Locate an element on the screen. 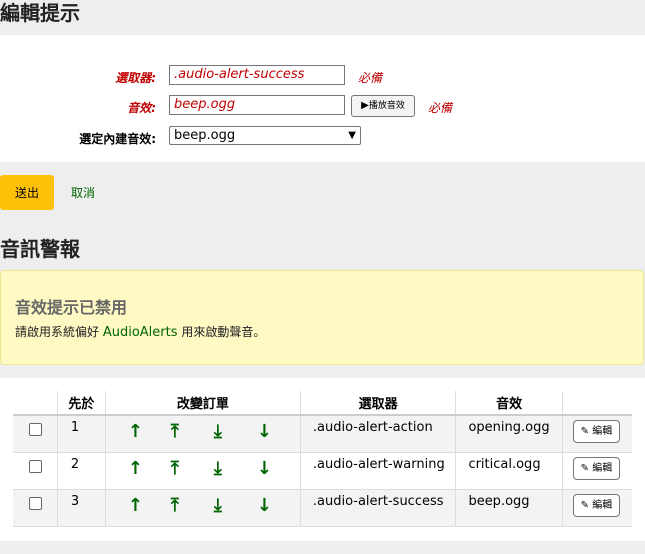  header-selector: 選取器 is located at coordinates (377, 403).